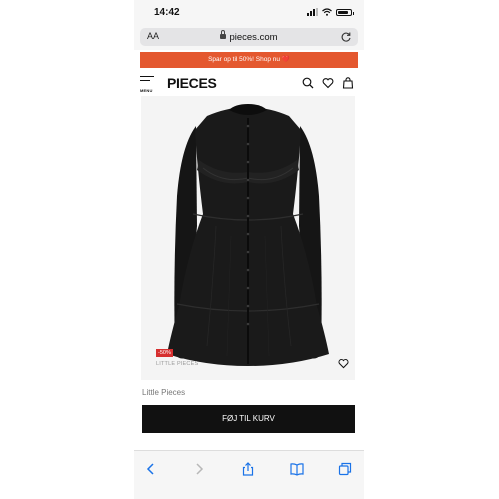  Describe the element at coordinates (248, 419) in the screenshot. I see `add-to-cart-button: FØJ TIL KURV` at that location.